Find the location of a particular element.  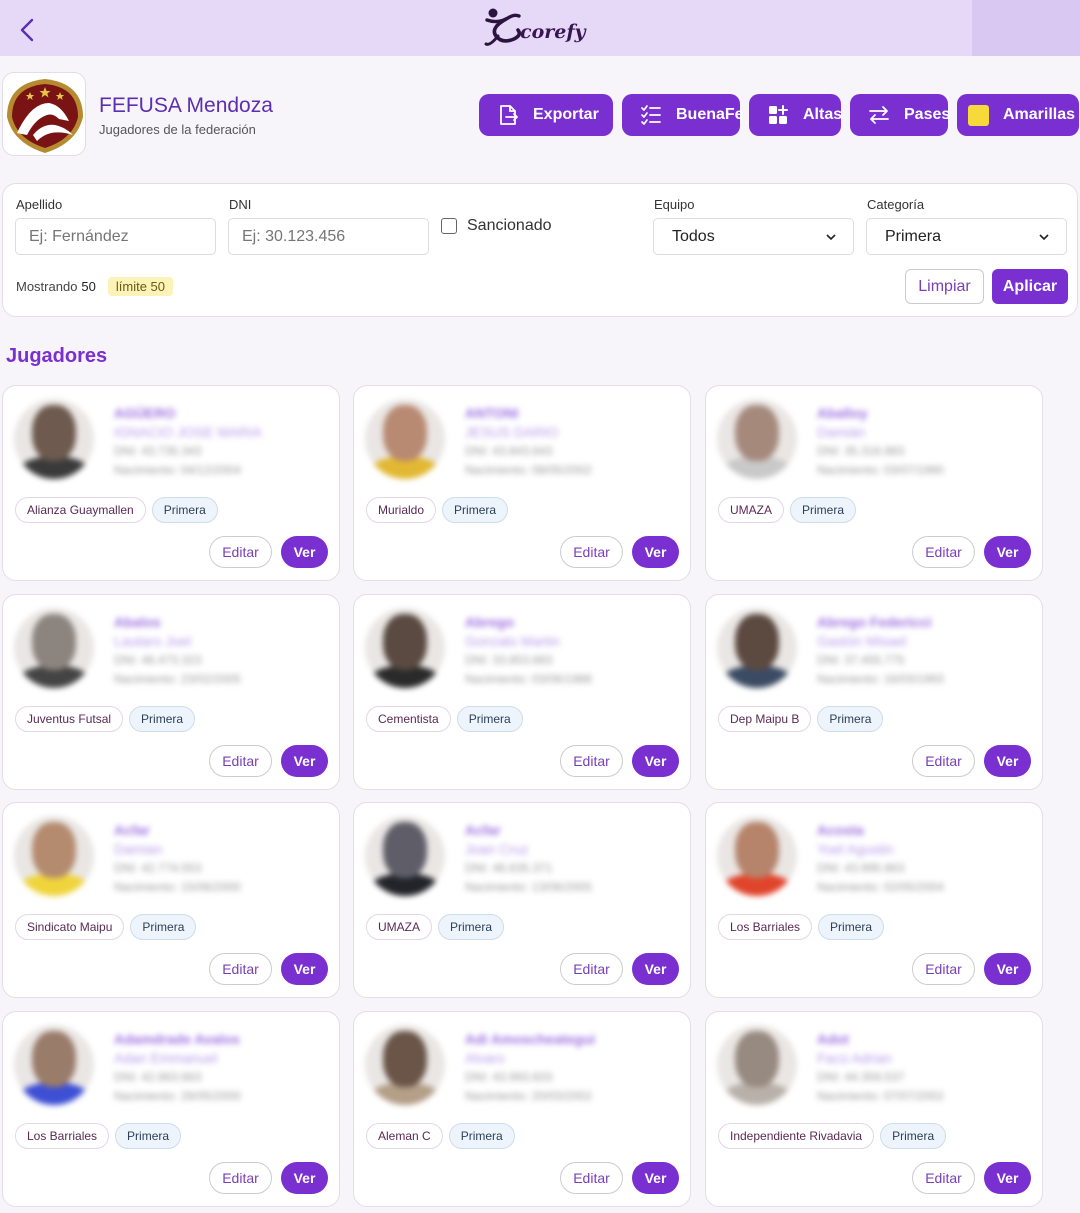

player-first-name: Yoel Agustin is located at coordinates (855, 849).